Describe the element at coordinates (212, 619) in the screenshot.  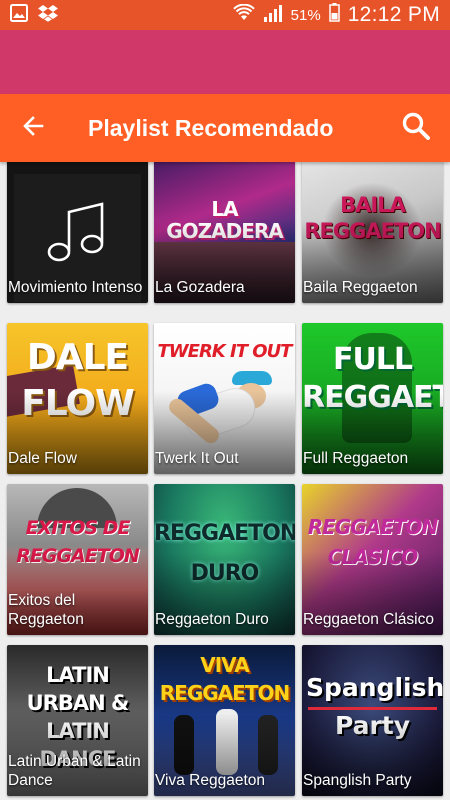
I see `playlist-label: Reggaeton Duro` at that location.